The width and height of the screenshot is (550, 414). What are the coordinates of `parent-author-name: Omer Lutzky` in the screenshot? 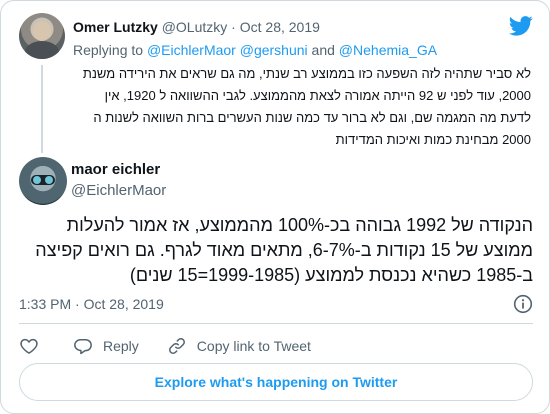 It's located at (115, 27).